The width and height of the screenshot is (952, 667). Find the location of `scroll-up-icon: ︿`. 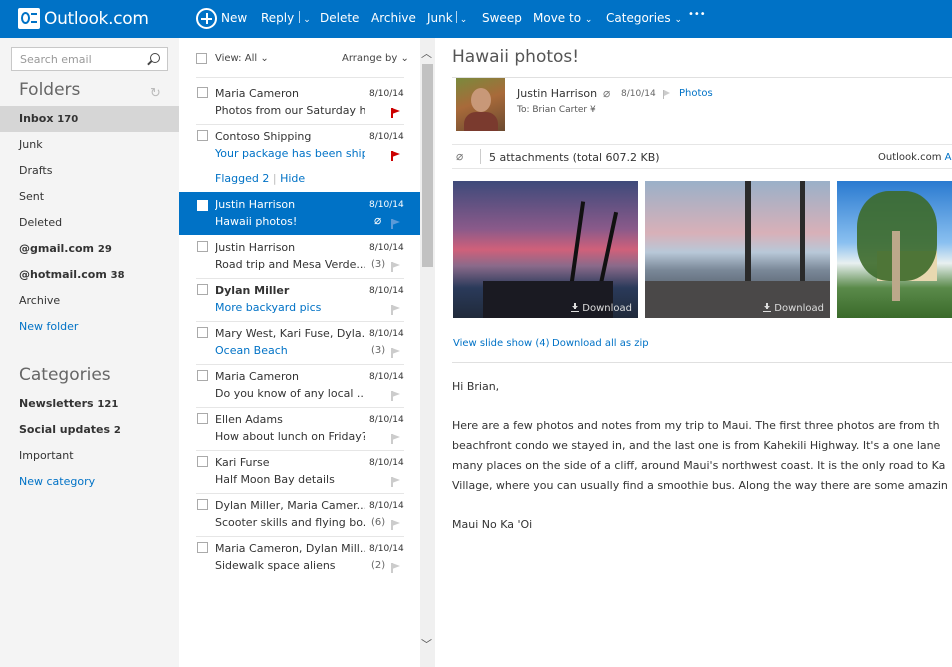

scroll-up-icon: ︿ is located at coordinates (426, 53).